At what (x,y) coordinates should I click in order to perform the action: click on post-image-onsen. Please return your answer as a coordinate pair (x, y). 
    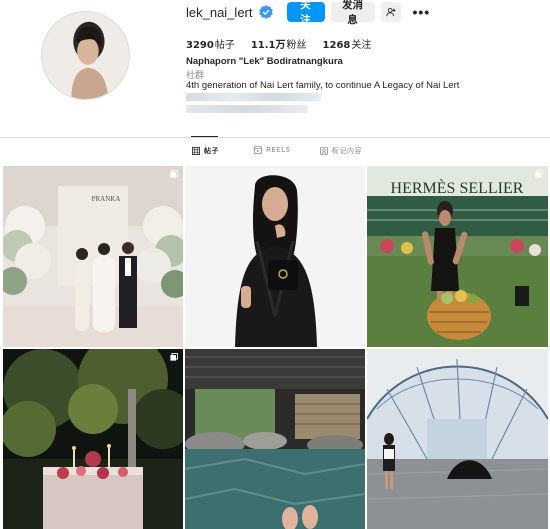
    Looking at the image, I should click on (275, 439).